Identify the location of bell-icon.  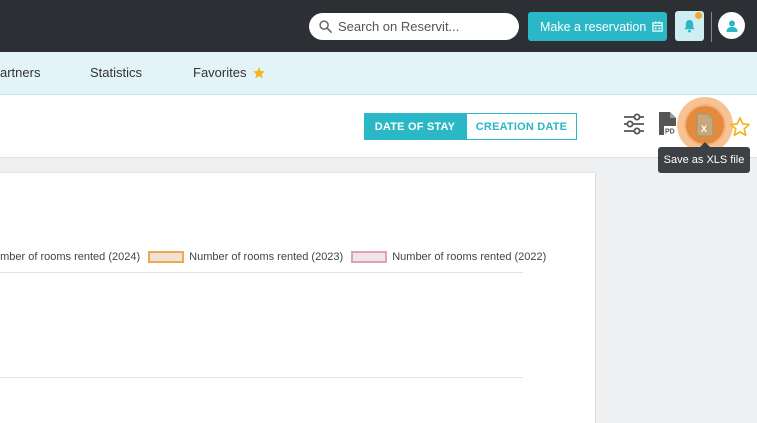
(689, 26).